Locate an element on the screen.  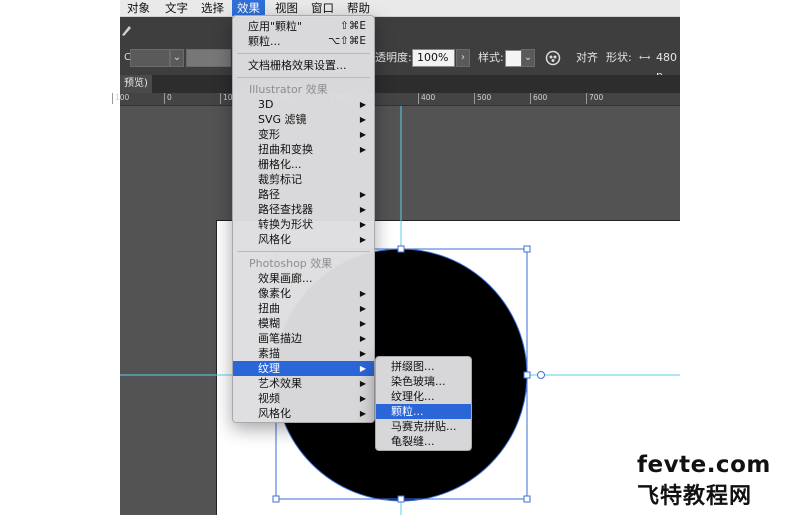
menu-item-label: 扭曲和变换 is located at coordinates (285, 149).